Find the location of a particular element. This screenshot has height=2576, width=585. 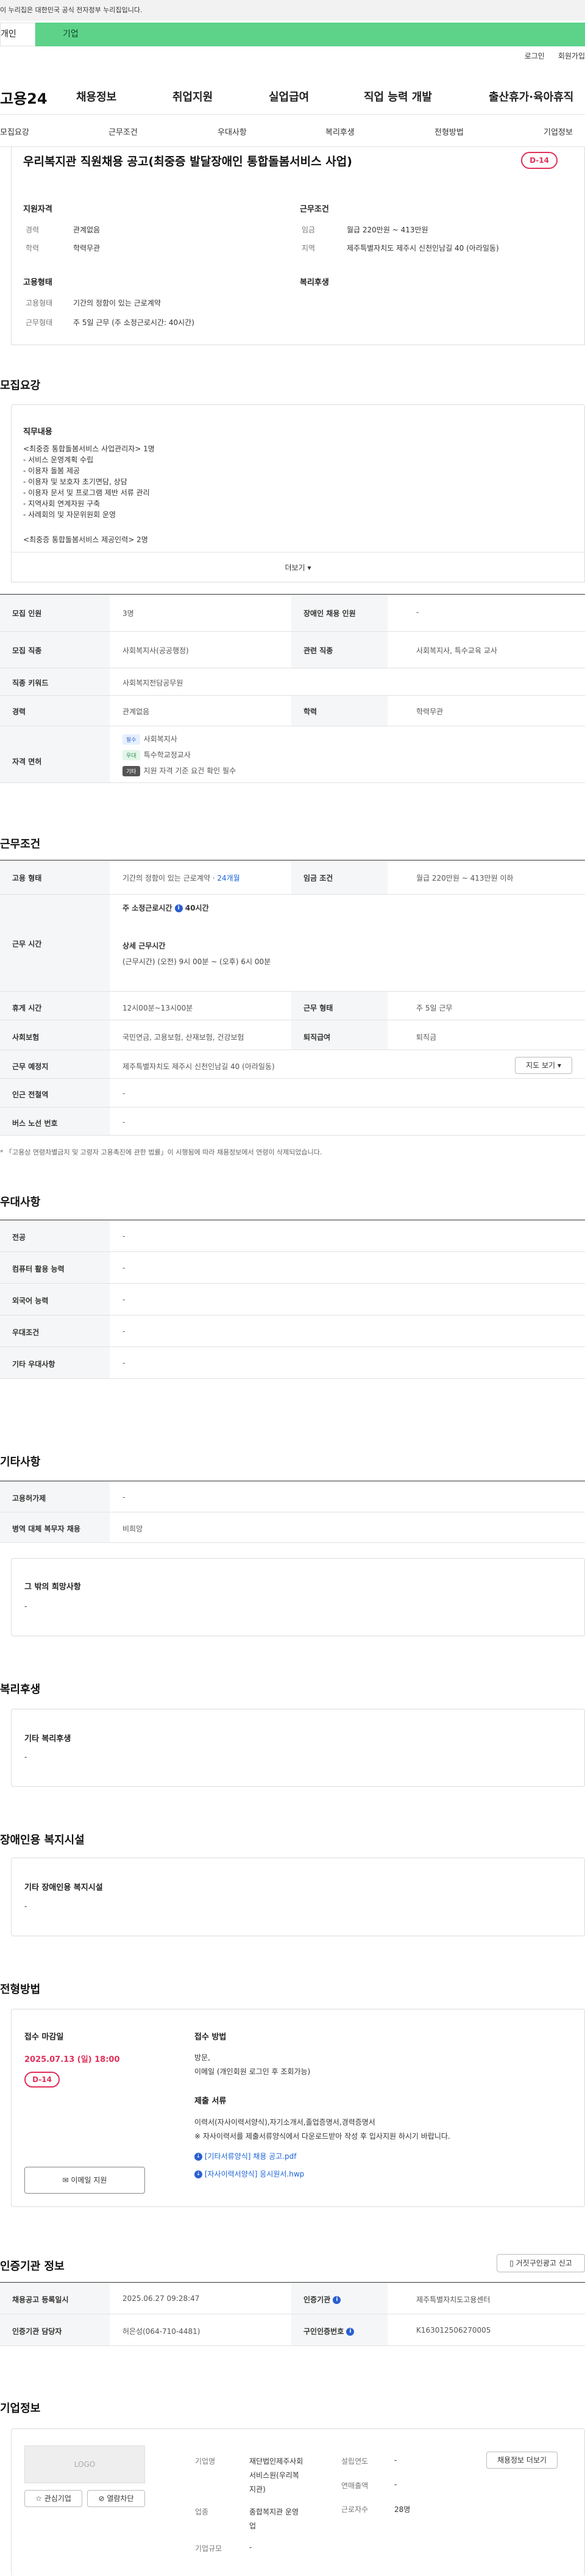

contract-period-link: 24개월 is located at coordinates (228, 878).